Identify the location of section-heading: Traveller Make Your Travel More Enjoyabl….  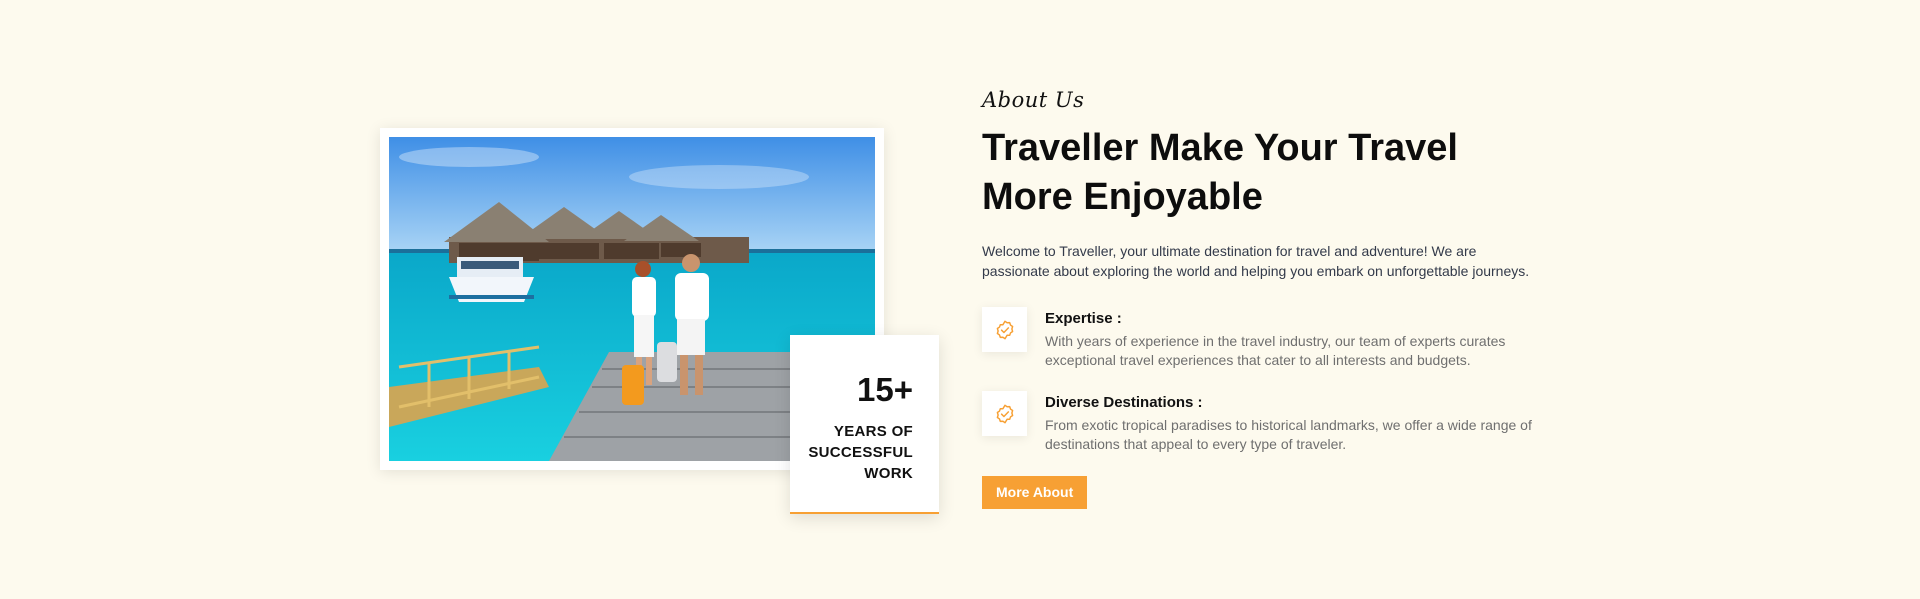
(1220, 172).